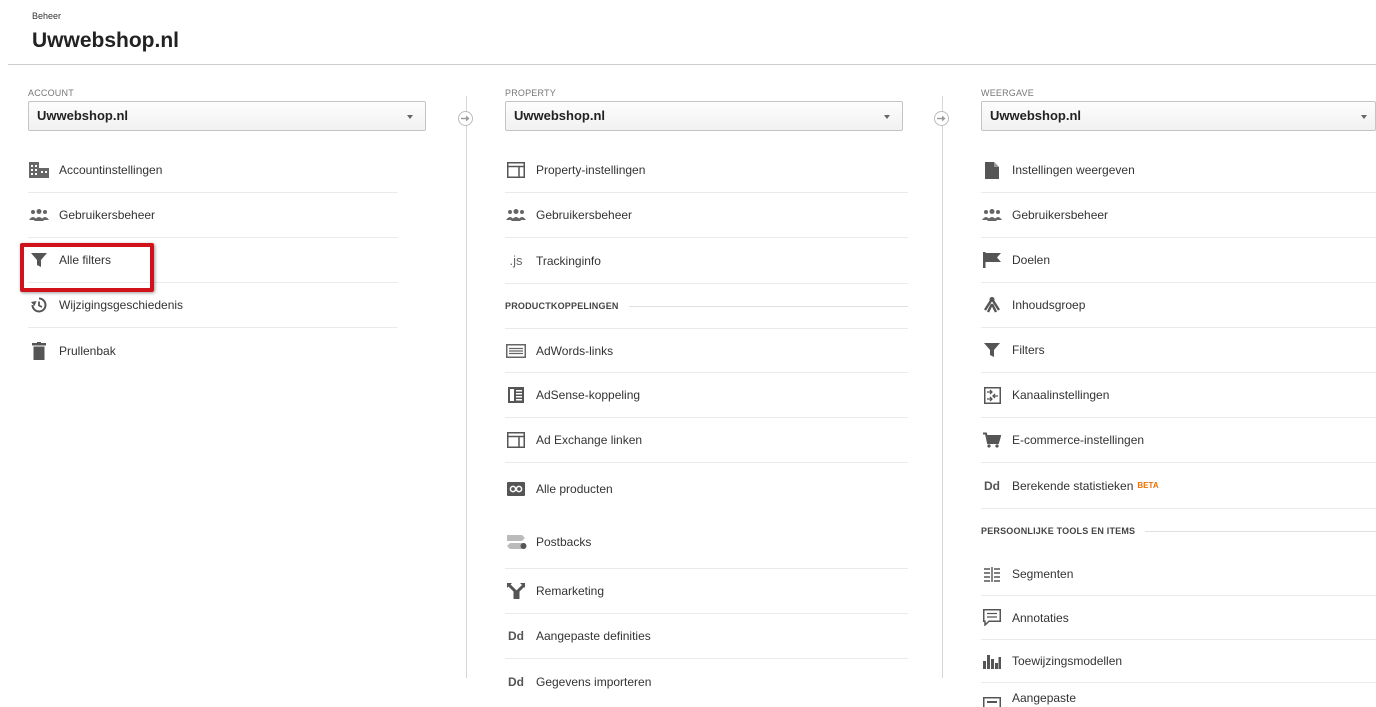  Describe the element at coordinates (1178, 661) in the screenshot. I see `view-item-attribution-models: Toewijzingsmodellen` at that location.